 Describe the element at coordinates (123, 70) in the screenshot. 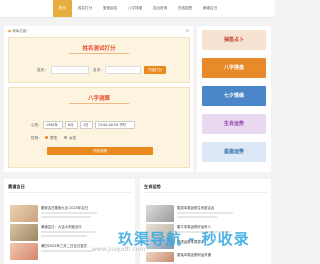

I see `given-name-input` at that location.